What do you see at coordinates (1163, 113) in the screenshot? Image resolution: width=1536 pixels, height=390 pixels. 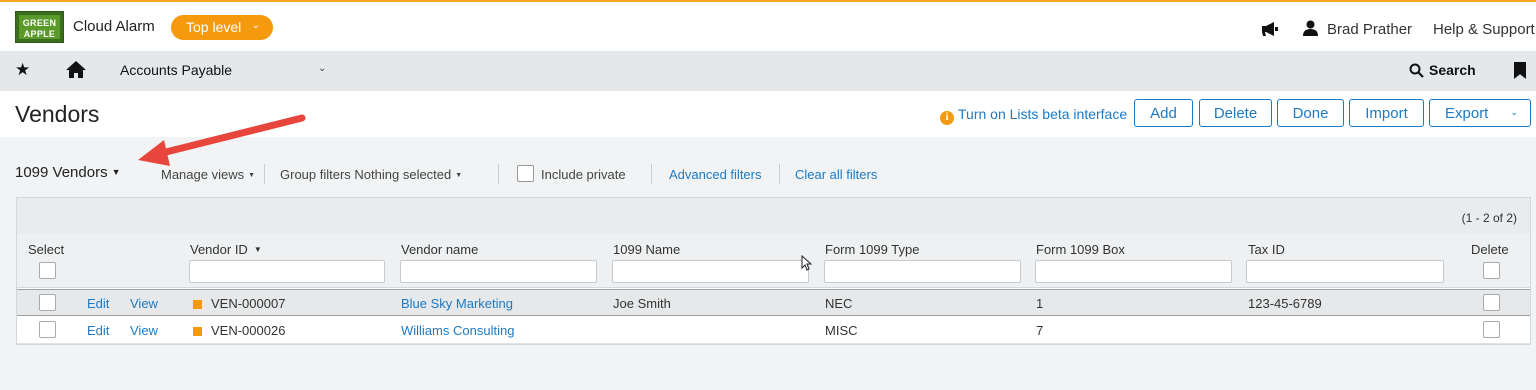 I see `add-button: Add` at bounding box center [1163, 113].